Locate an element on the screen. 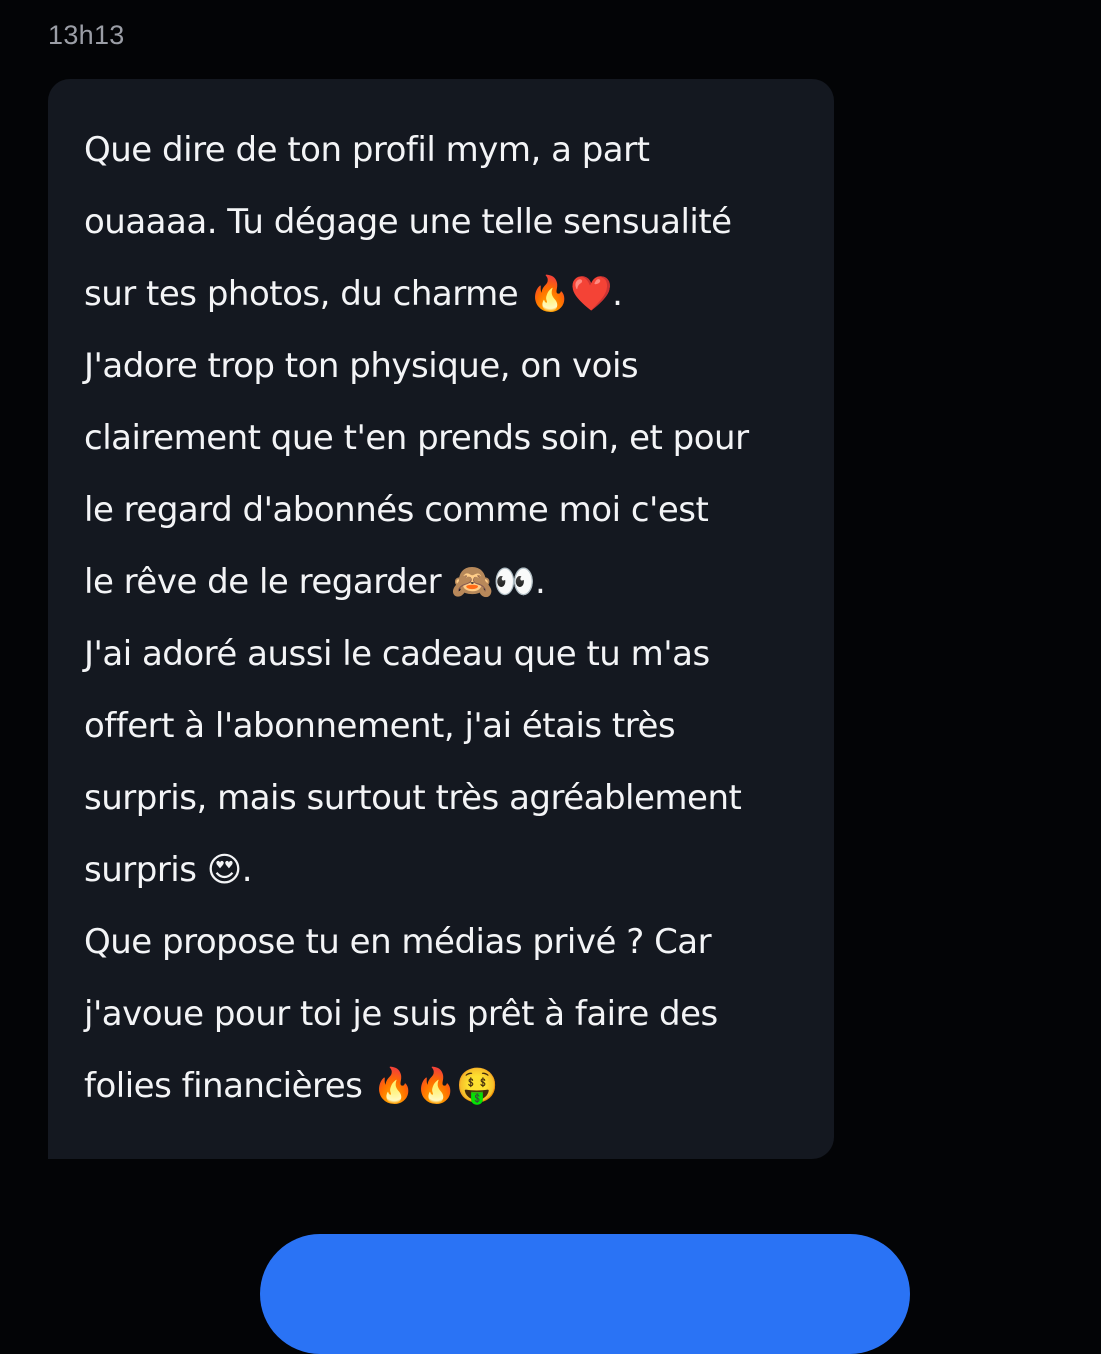  message-text-line: ouaaaa. Tu dégage une telle sensualité is located at coordinates (408, 222).